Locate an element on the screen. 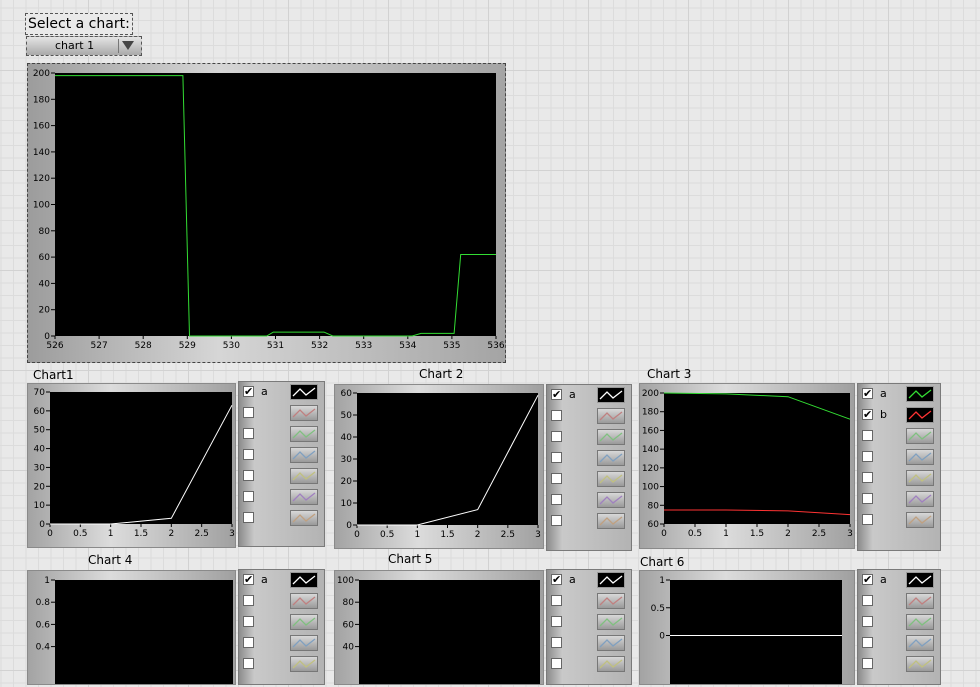 The image size is (980, 687). chart1-y-tick-label: 60 is located at coordinates (40, 412).